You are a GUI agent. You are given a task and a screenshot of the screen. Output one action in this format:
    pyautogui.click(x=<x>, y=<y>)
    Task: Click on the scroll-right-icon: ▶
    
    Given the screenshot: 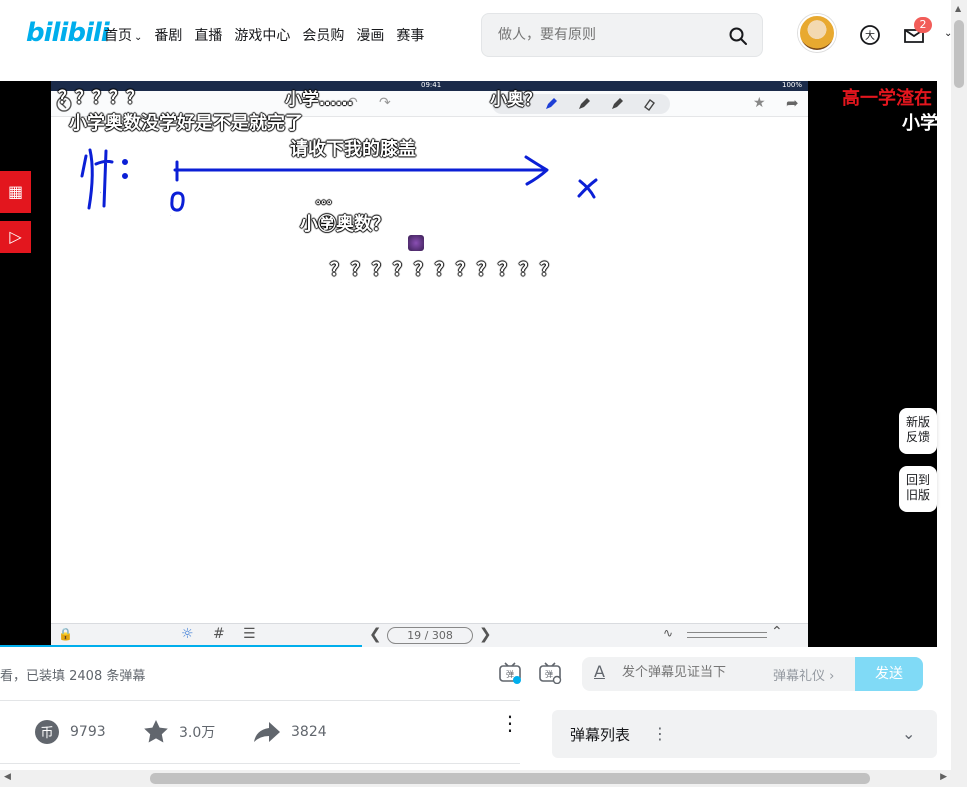 What is the action you would take?
    pyautogui.click(x=943, y=777)
    